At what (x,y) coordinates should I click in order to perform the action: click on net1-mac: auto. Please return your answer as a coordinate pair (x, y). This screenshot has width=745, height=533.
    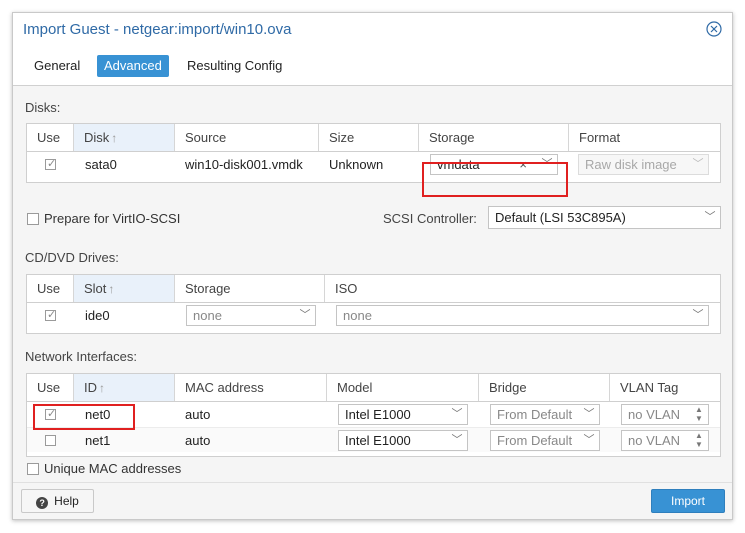
    Looking at the image, I should click on (198, 440).